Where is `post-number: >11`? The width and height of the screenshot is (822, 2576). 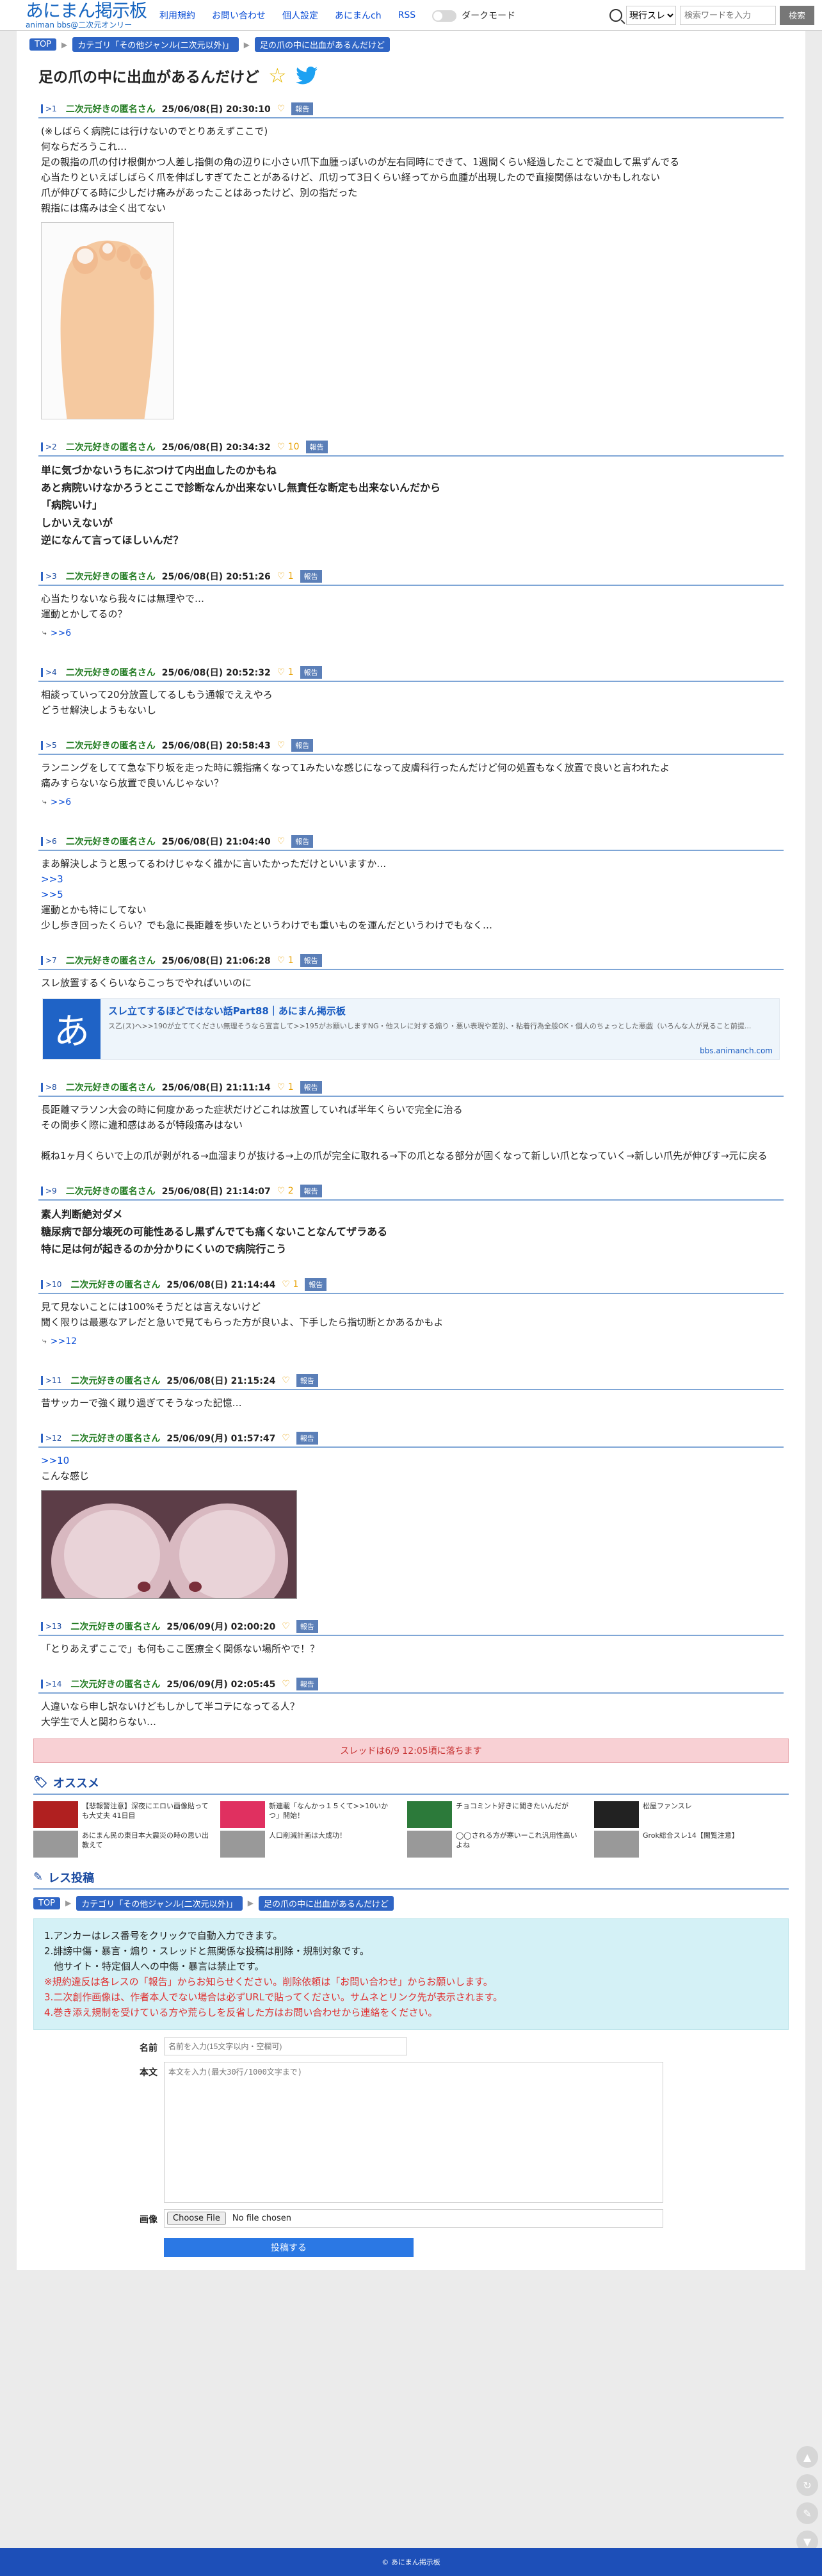 post-number: >11 is located at coordinates (52, 1380).